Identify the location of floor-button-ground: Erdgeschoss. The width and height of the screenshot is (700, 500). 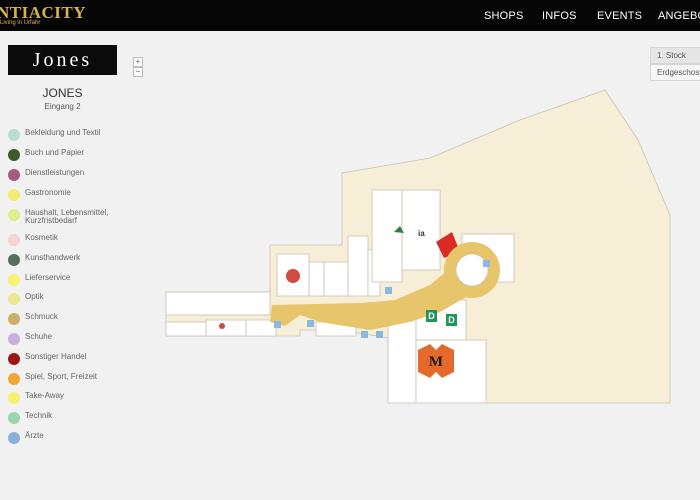
(675, 72).